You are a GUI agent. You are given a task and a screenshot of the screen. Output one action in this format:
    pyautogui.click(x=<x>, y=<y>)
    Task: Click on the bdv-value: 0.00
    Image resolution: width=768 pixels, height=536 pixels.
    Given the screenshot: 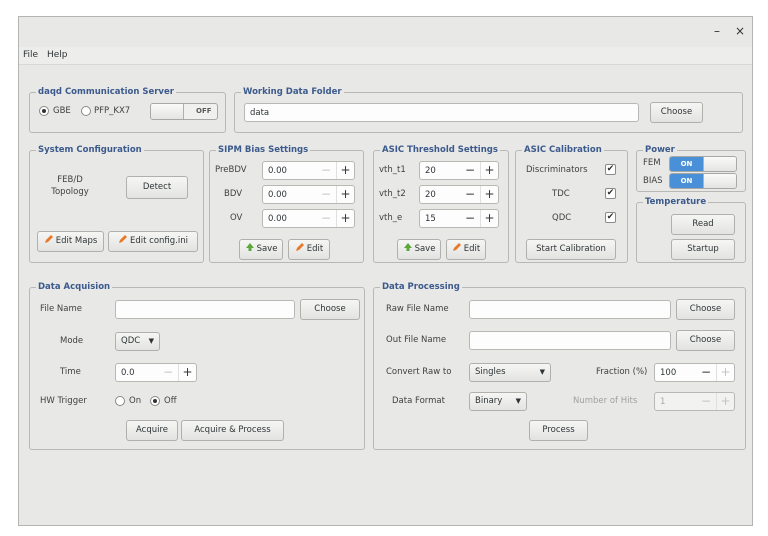 What is the action you would take?
    pyautogui.click(x=277, y=195)
    